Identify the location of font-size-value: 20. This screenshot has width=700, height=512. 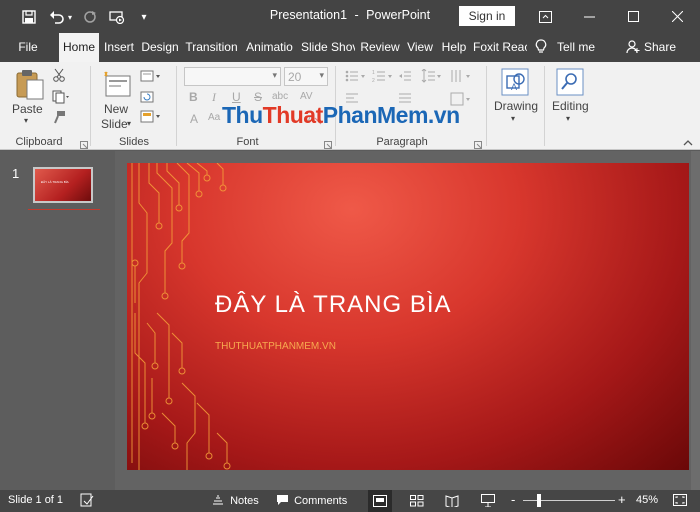
(295, 77).